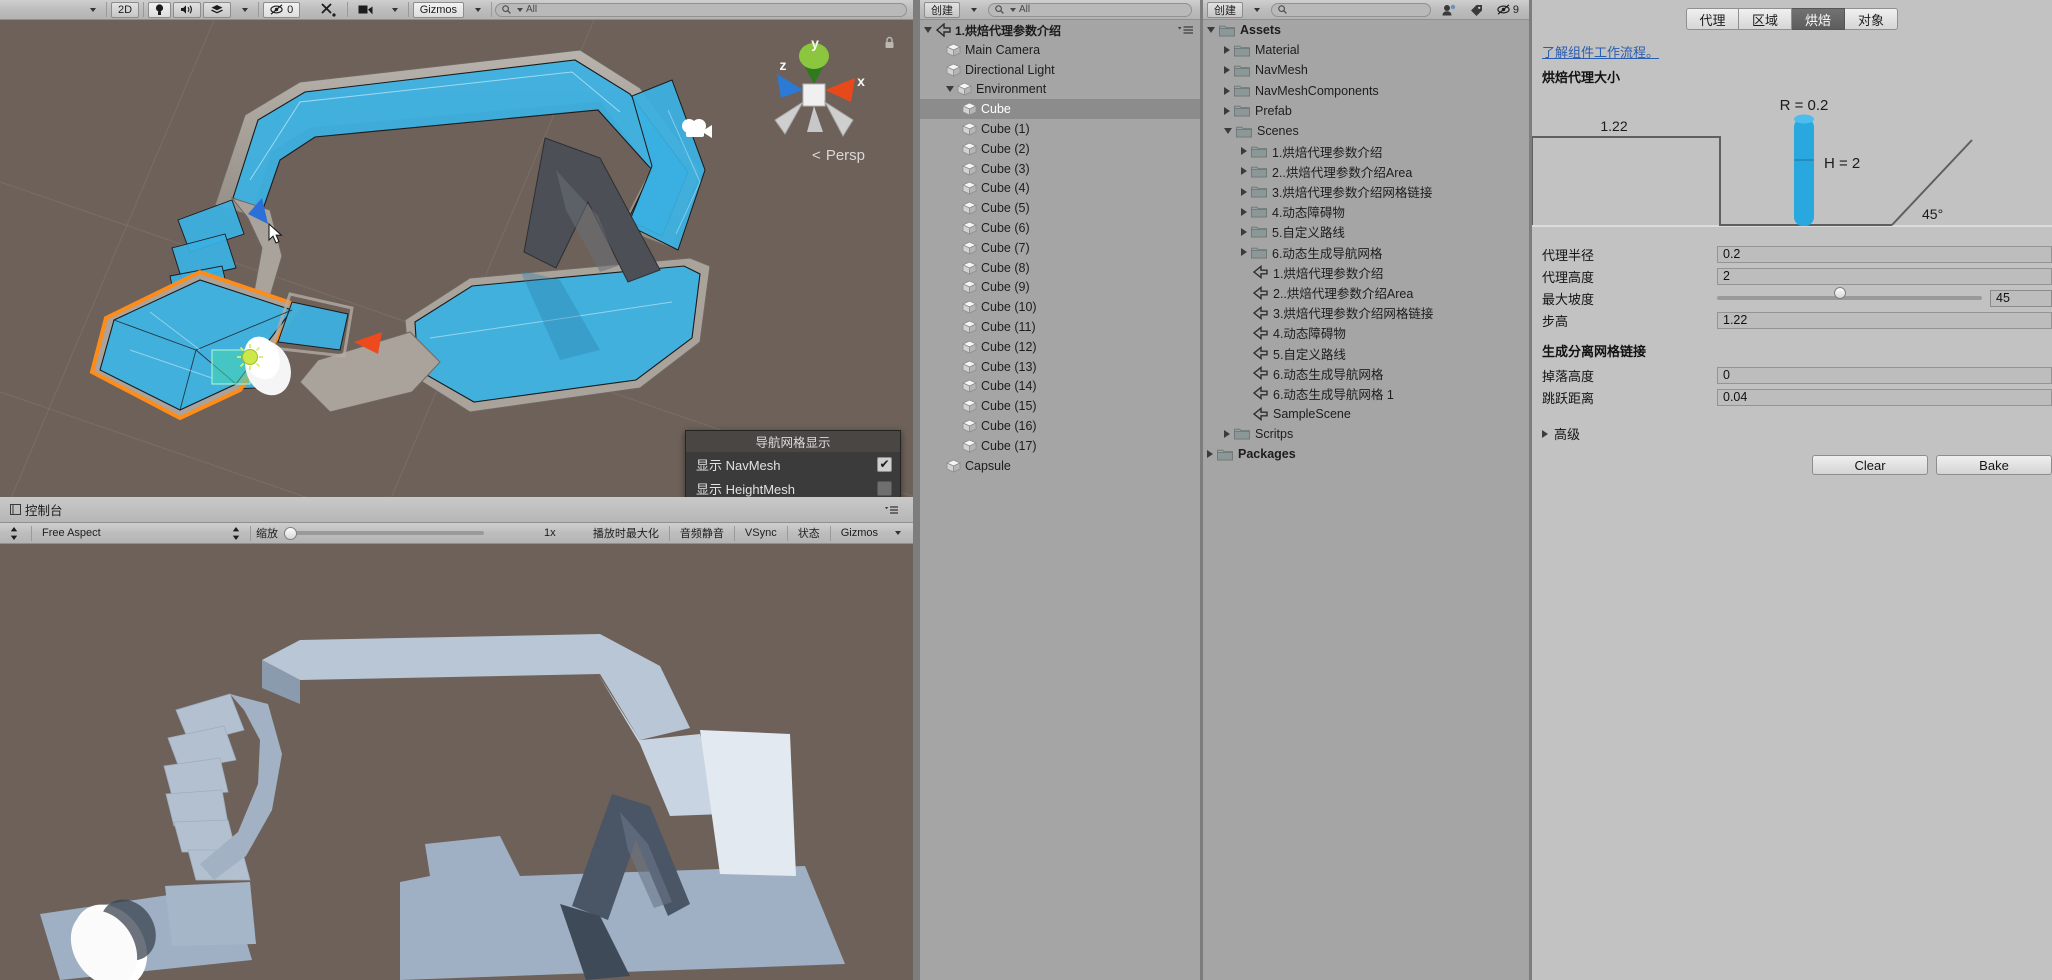  Describe the element at coordinates (1060, 90) in the screenshot. I see `hierarchy-item-environment: Environment` at that location.